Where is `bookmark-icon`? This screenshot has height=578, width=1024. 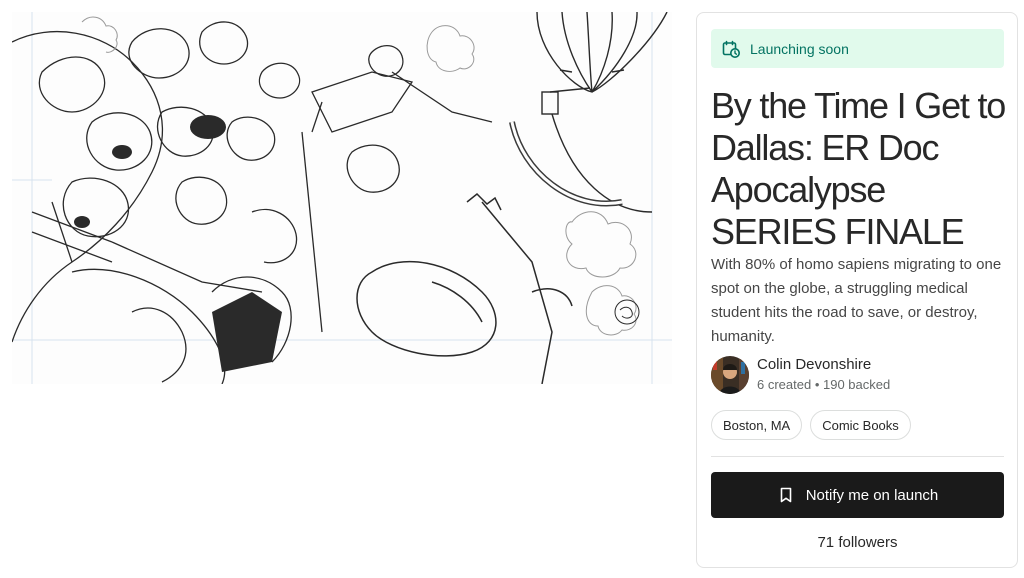 bookmark-icon is located at coordinates (786, 495).